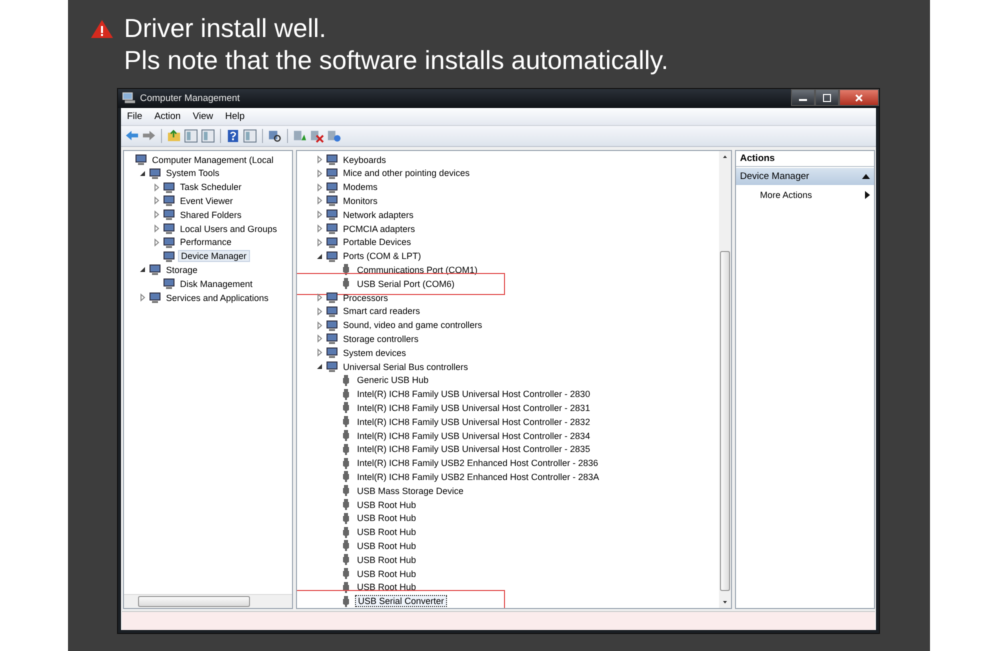  What do you see at coordinates (478, 477) in the screenshot?
I see `tree-item: Intel(R) ICH8 Family USB2 Enhanced Host Controller - 283A` at bounding box center [478, 477].